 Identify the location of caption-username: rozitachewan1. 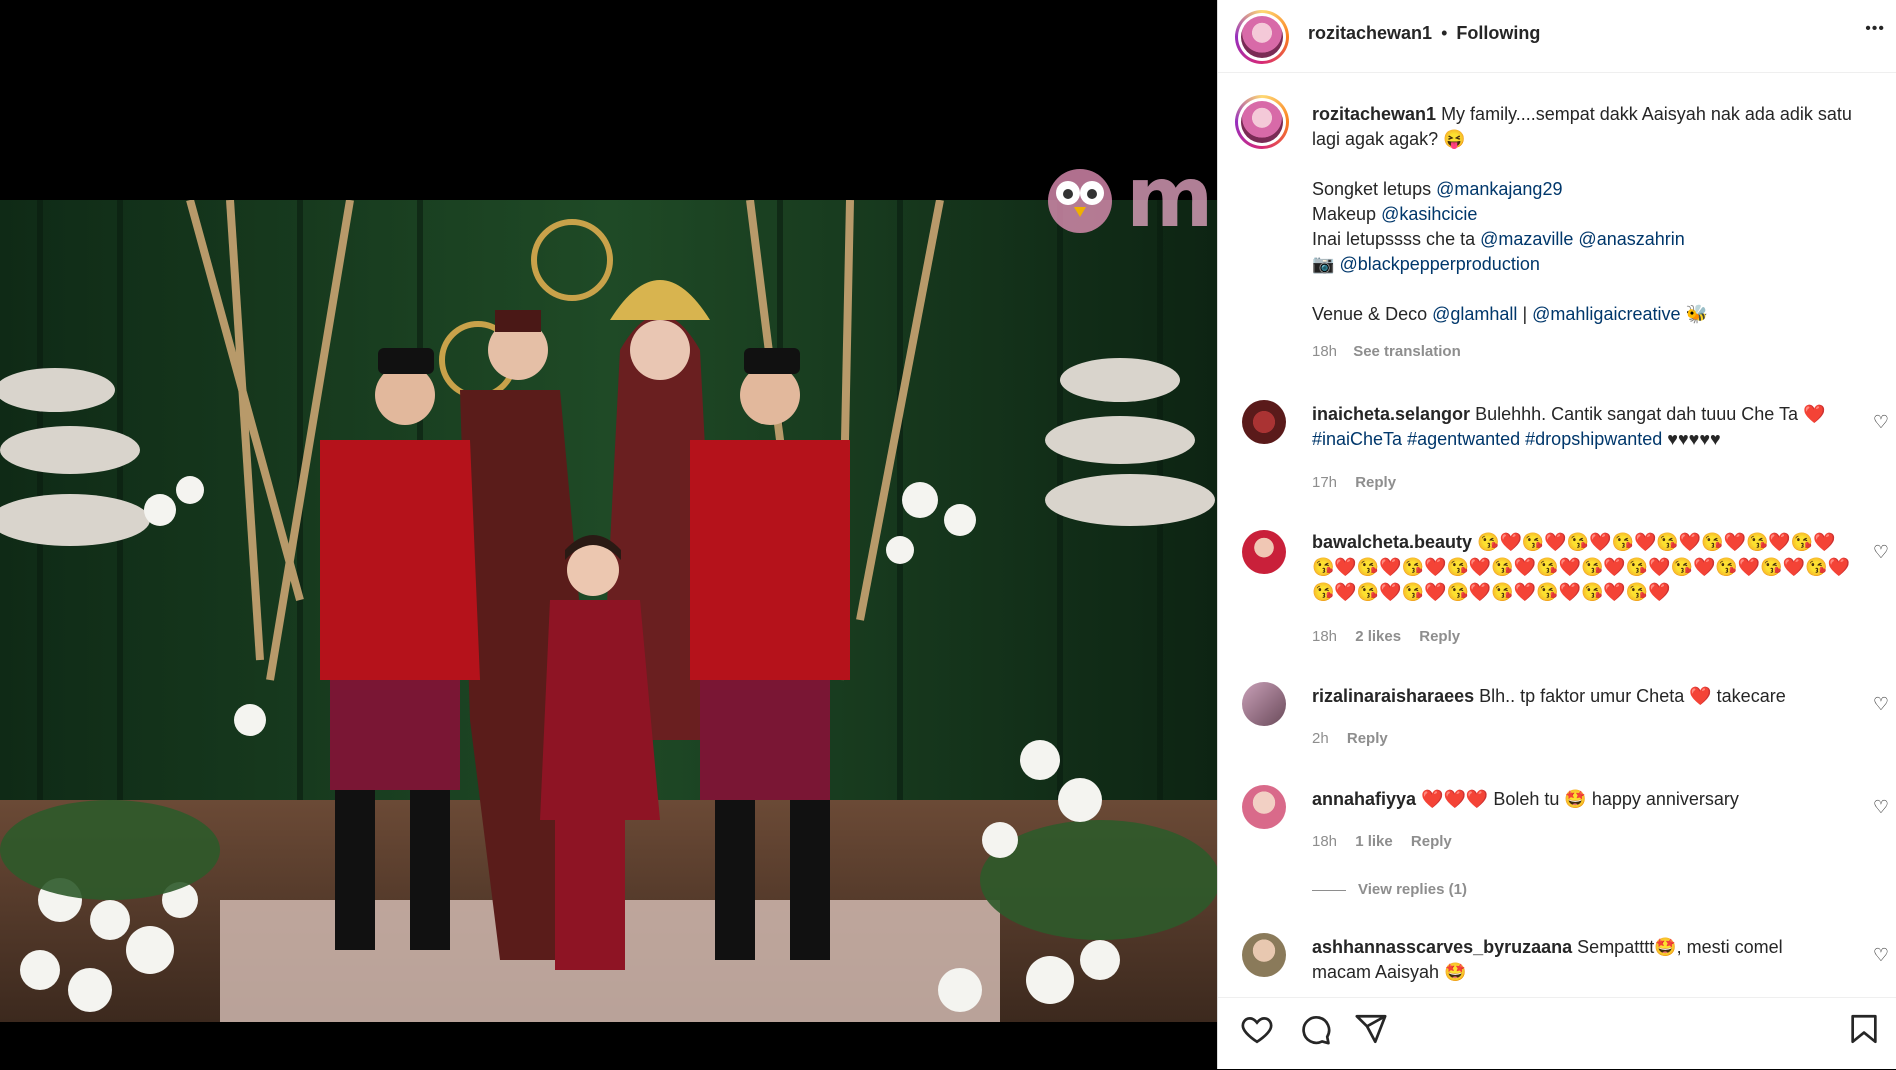
(1374, 114).